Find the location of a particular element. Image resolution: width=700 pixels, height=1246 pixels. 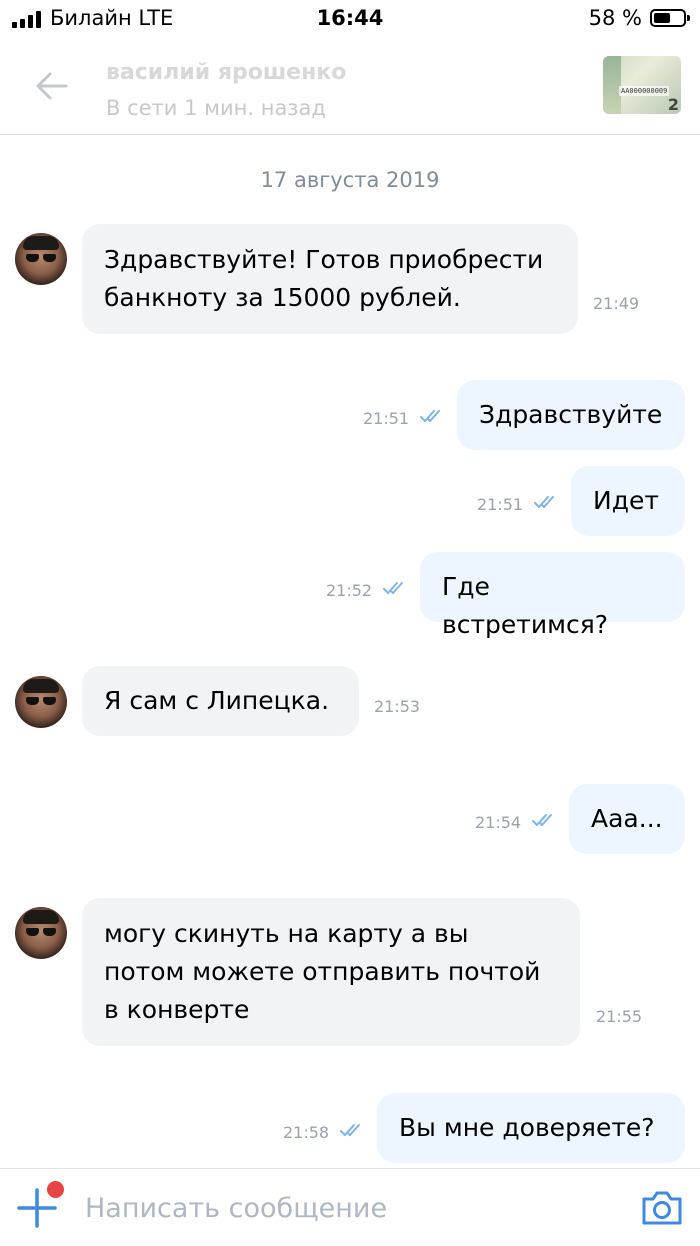

message-bubble-incoming: Я сам с Липецка. is located at coordinates (220, 701).